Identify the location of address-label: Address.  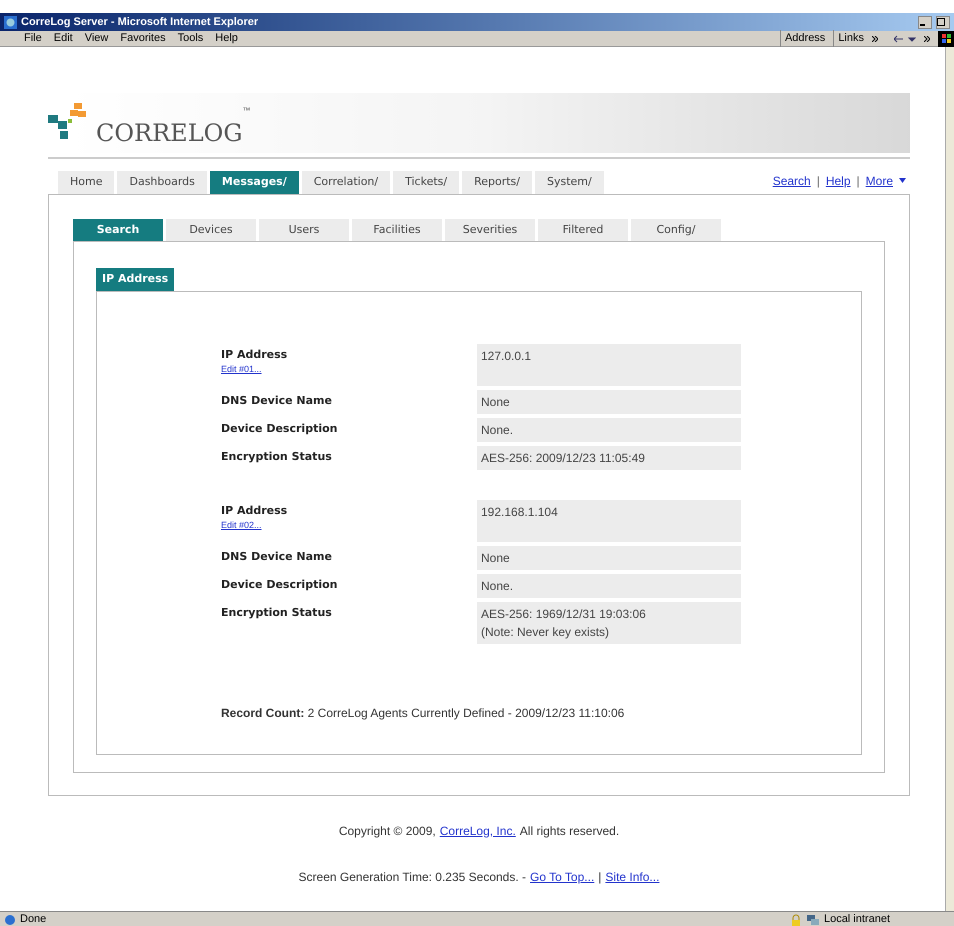
(803, 38).